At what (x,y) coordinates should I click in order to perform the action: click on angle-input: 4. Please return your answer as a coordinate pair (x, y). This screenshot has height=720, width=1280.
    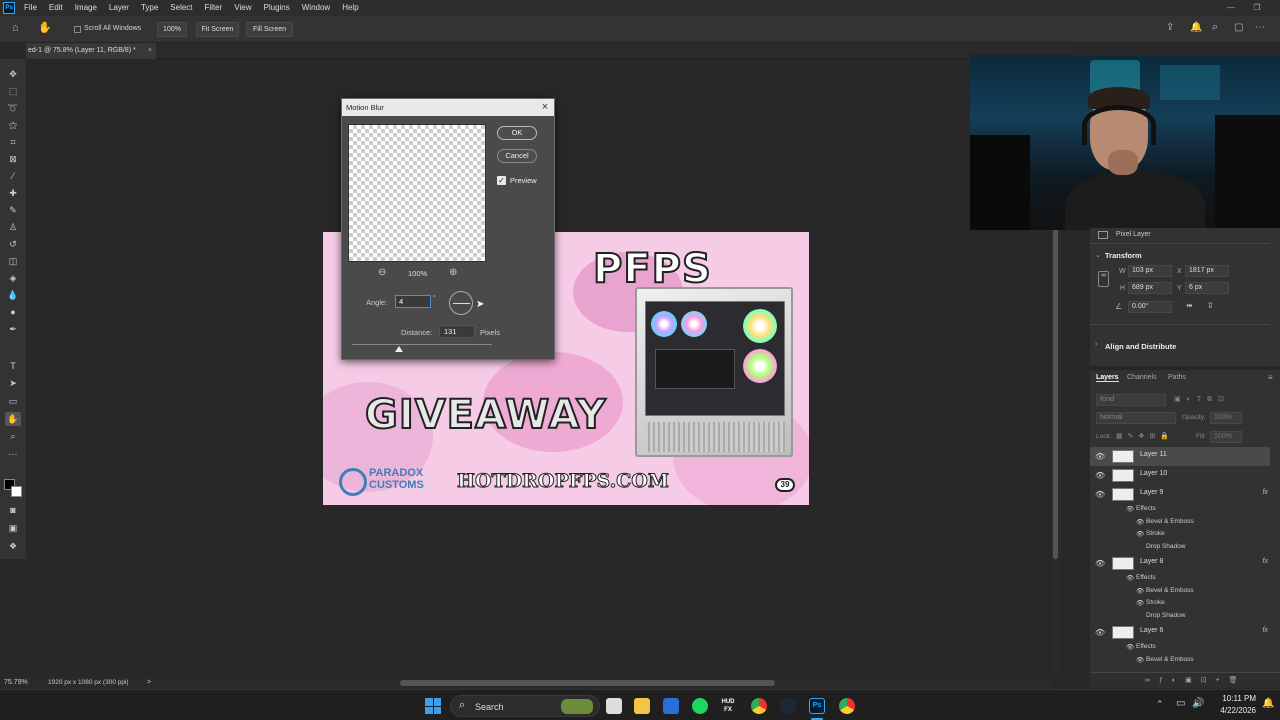
    Looking at the image, I should click on (413, 301).